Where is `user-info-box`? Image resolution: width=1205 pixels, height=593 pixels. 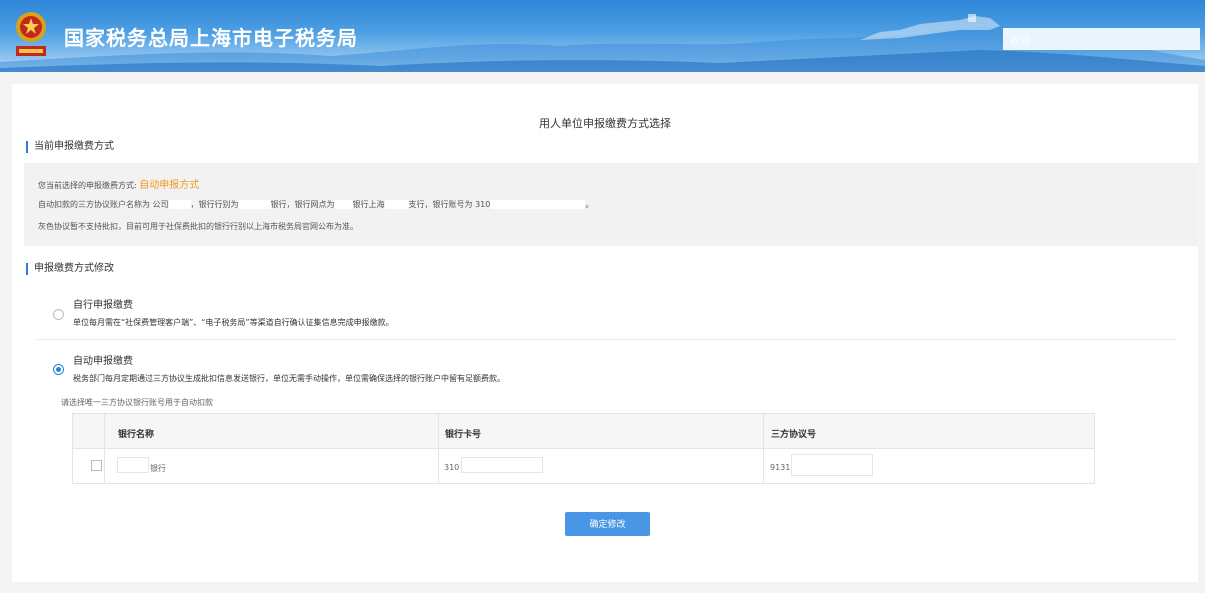 user-info-box is located at coordinates (1101, 39).